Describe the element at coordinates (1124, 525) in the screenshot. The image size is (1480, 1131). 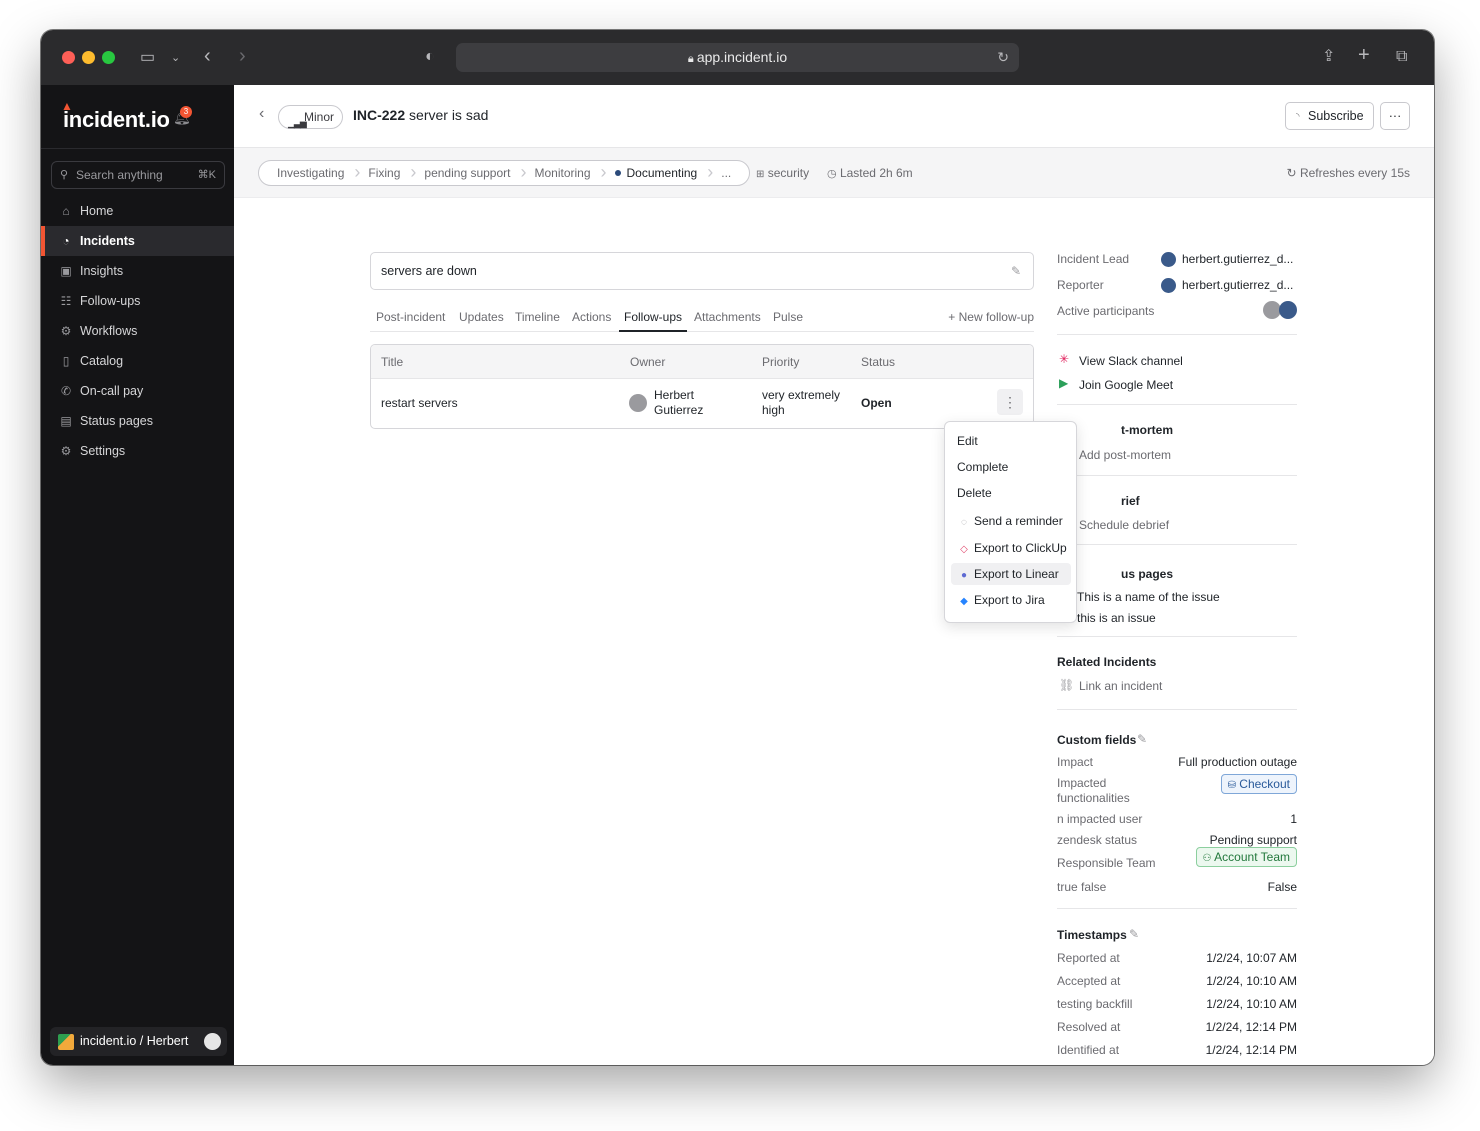
I see `schedule-debrief-link: Schedule debrief` at that location.